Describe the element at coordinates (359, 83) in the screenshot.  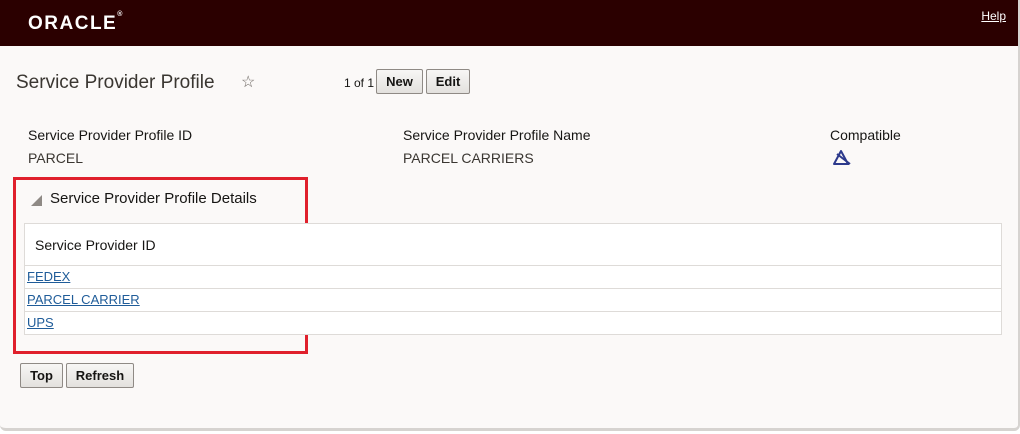
I see `record-pager: 1 of 1` at that location.